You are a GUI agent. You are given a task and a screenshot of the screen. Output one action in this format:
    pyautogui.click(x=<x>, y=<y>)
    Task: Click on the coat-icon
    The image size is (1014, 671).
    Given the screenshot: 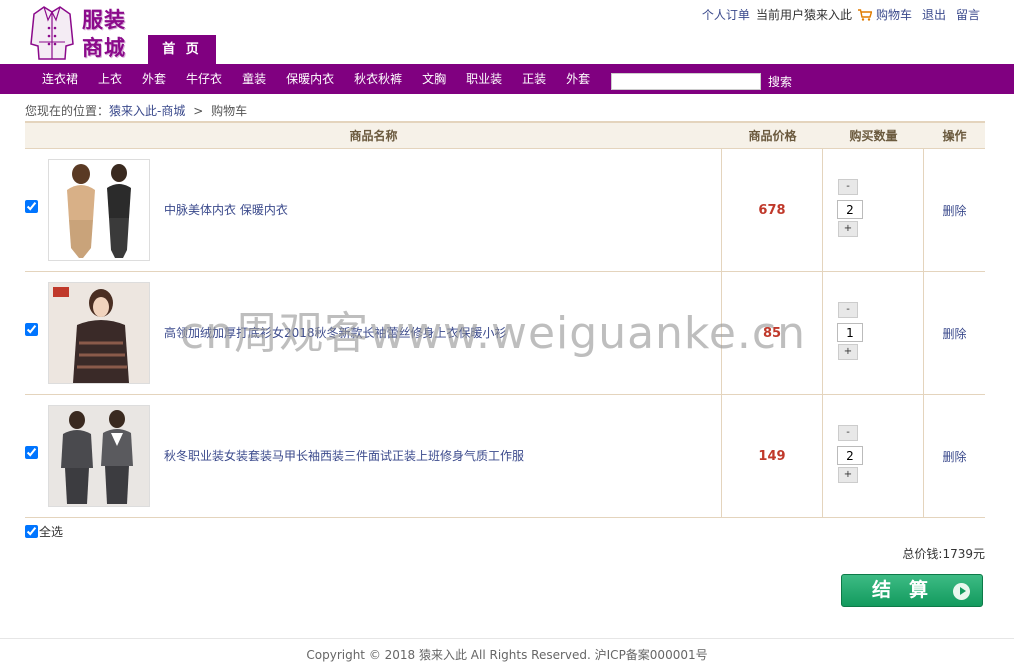 What is the action you would take?
    pyautogui.click(x=52, y=33)
    